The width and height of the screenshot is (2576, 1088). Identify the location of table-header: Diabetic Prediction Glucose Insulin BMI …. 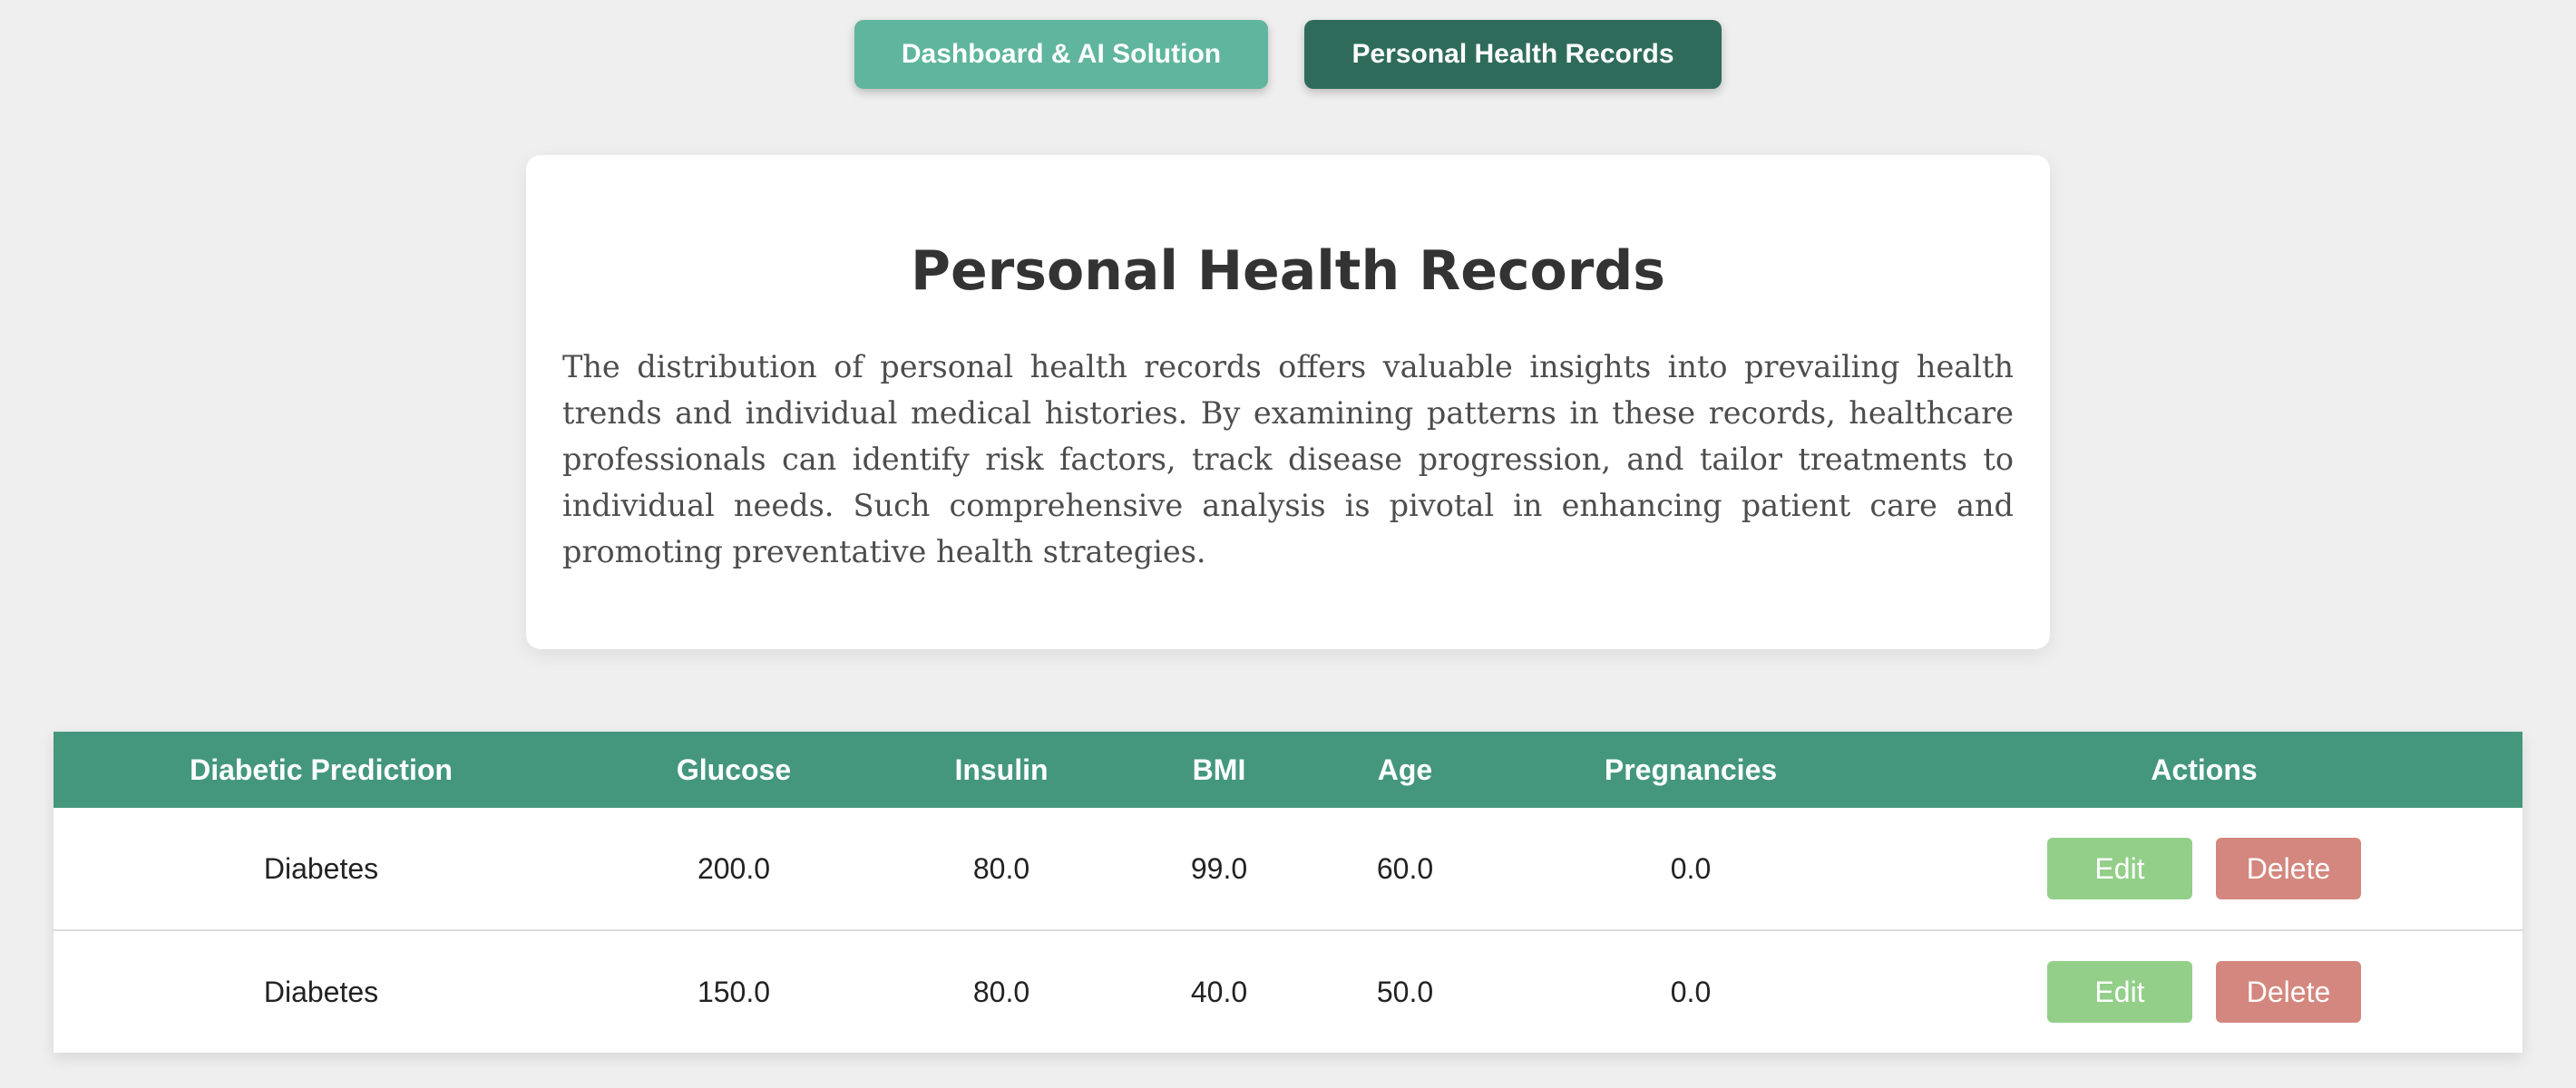
(1288, 770).